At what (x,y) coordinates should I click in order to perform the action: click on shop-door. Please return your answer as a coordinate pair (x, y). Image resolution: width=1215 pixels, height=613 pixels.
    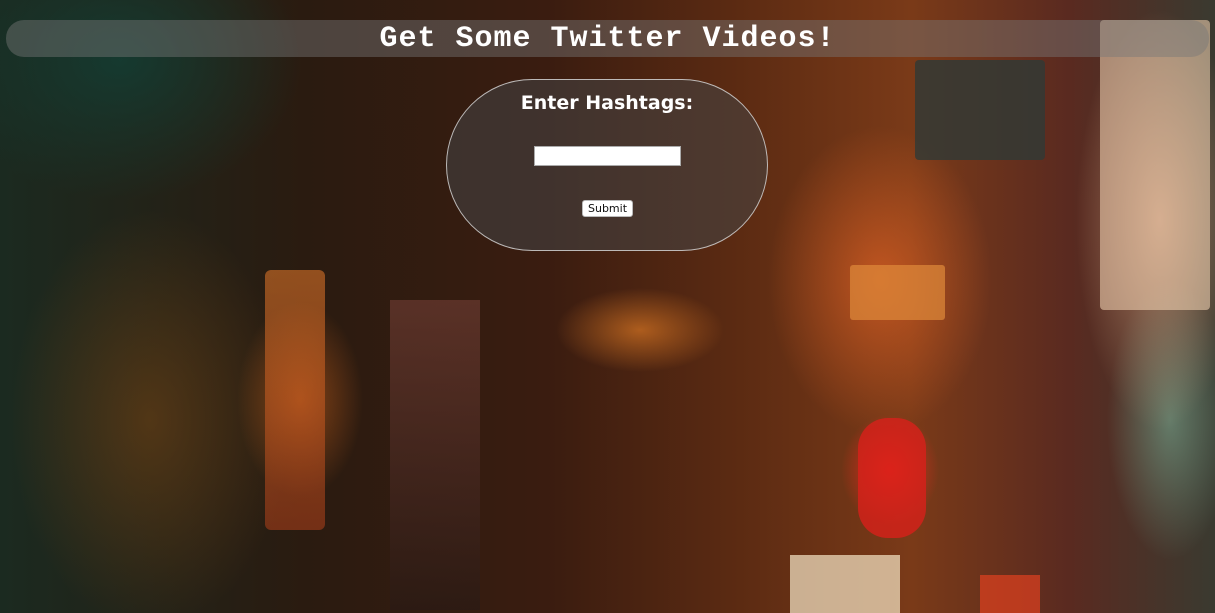
    Looking at the image, I should click on (435, 455).